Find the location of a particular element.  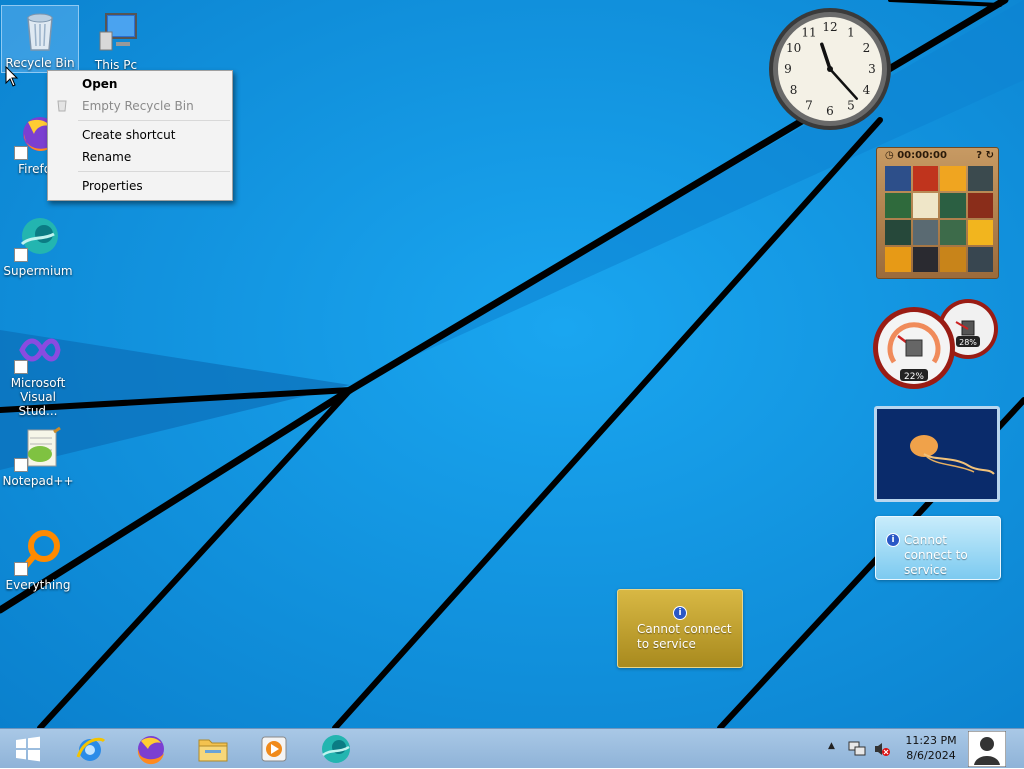

computer-icon is located at coordinates (116, 32).